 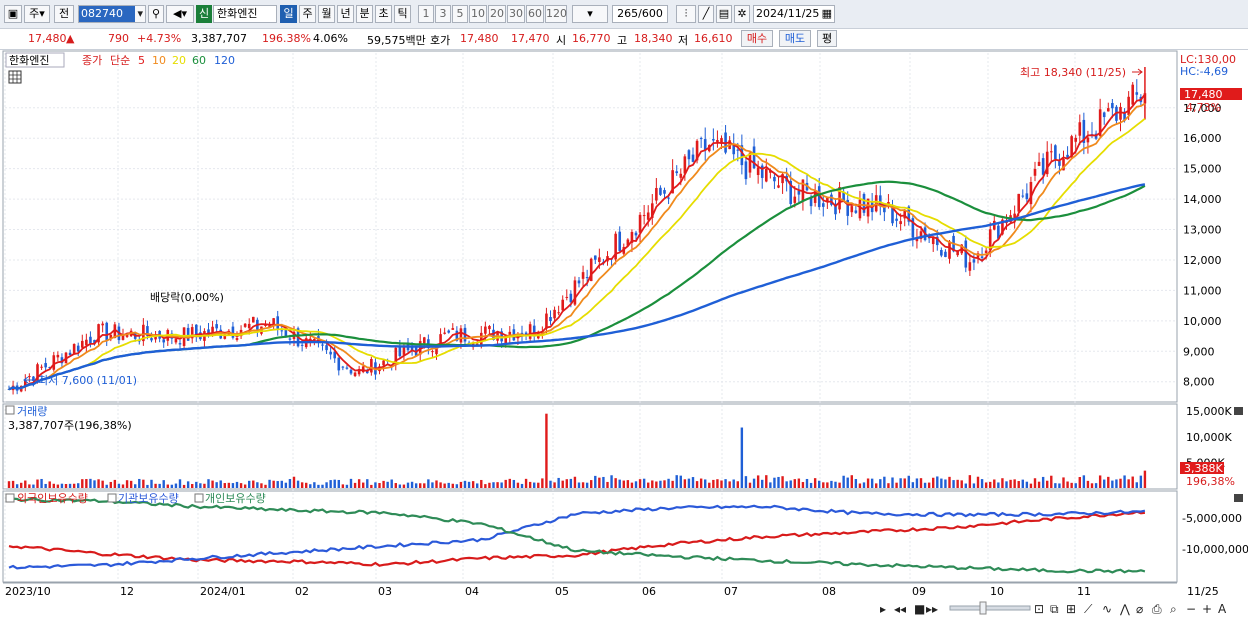 I want to click on interval-button-5: 30, so click(x=516, y=14).